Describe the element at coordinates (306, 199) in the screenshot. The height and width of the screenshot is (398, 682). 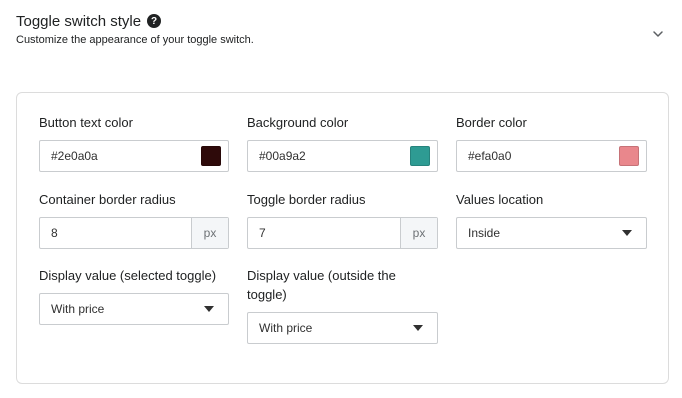
I see `toggle-border-radius-label: Toggle border radius` at that location.